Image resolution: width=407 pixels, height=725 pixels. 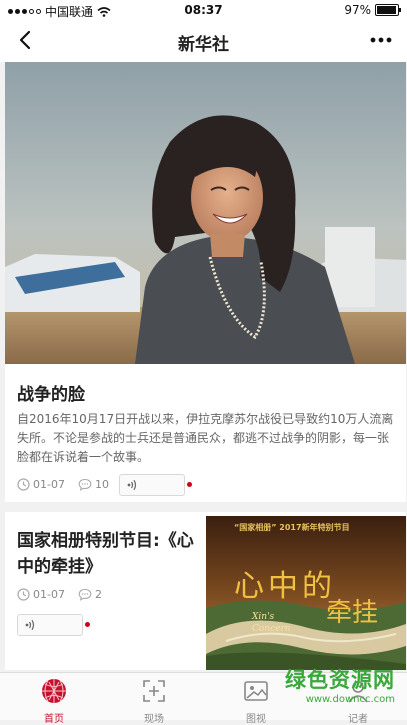 I want to click on tab-images: 图视, so click(x=256, y=701).